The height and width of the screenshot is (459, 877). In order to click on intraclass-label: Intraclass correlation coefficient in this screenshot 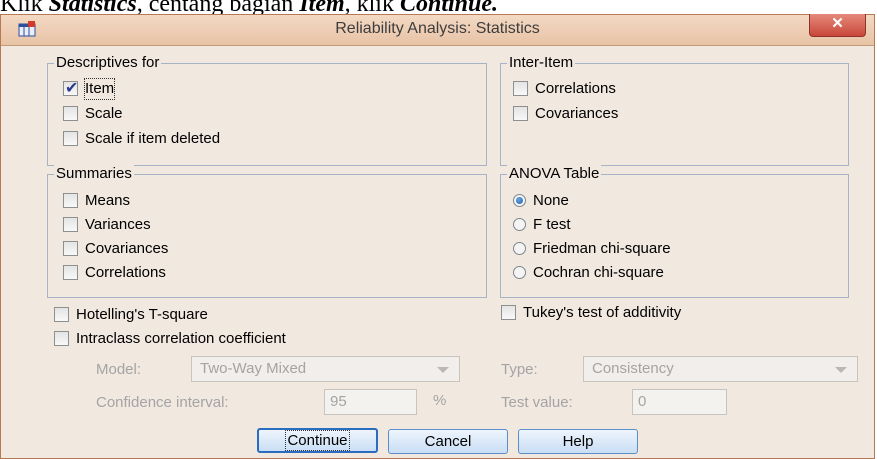, I will do `click(181, 338)`.